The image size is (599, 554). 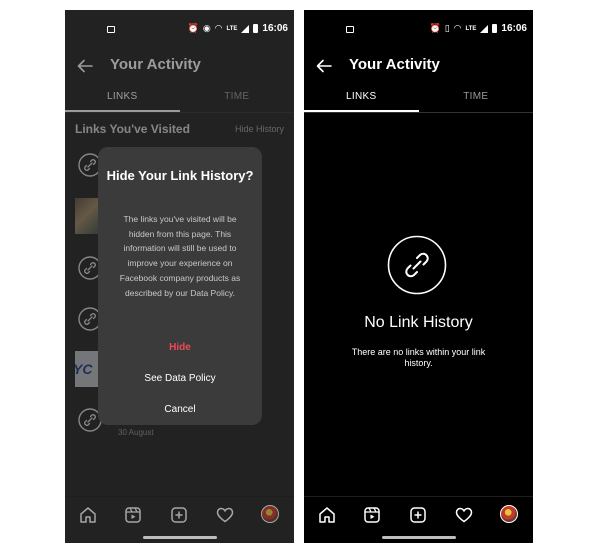 I want to click on hide-history-link: Hide History, so click(x=259, y=129).